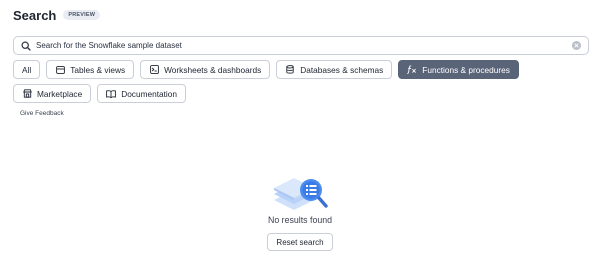 The width and height of the screenshot is (600, 276). What do you see at coordinates (466, 69) in the screenshot?
I see `filter-label: Functions & procedures` at bounding box center [466, 69].